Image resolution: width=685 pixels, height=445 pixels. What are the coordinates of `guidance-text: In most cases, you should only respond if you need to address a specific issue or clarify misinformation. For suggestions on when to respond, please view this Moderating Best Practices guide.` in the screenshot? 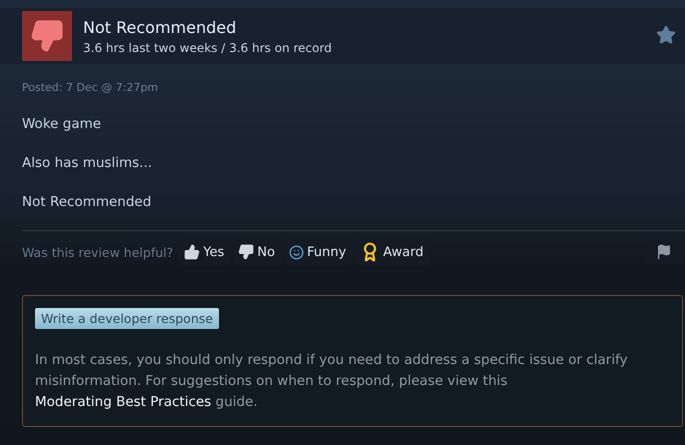 It's located at (332, 381).